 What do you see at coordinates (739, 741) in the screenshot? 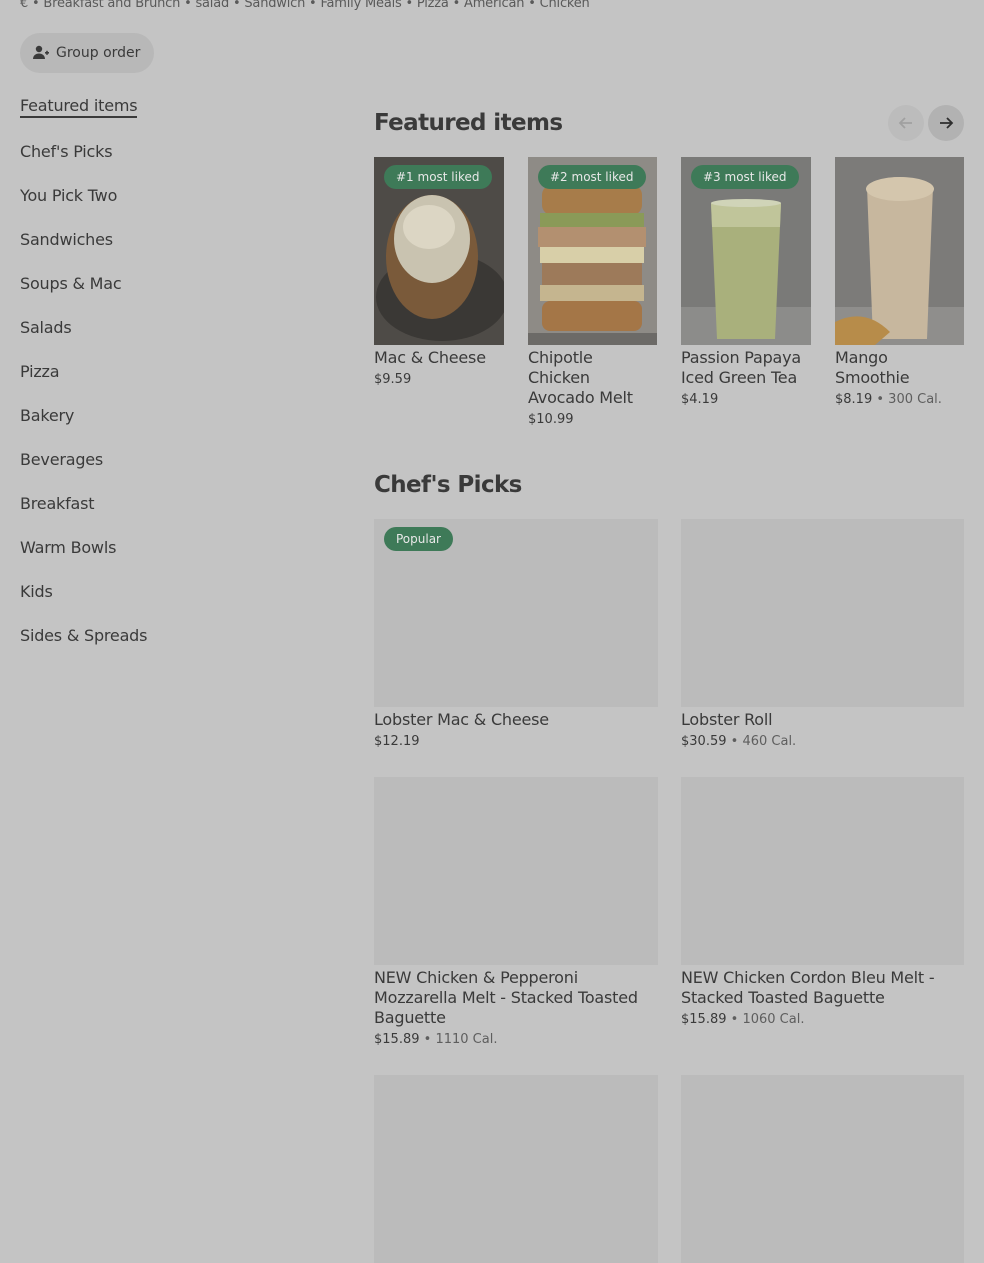
I see `item-price: $30.59 • 460 Cal.` at bounding box center [739, 741].